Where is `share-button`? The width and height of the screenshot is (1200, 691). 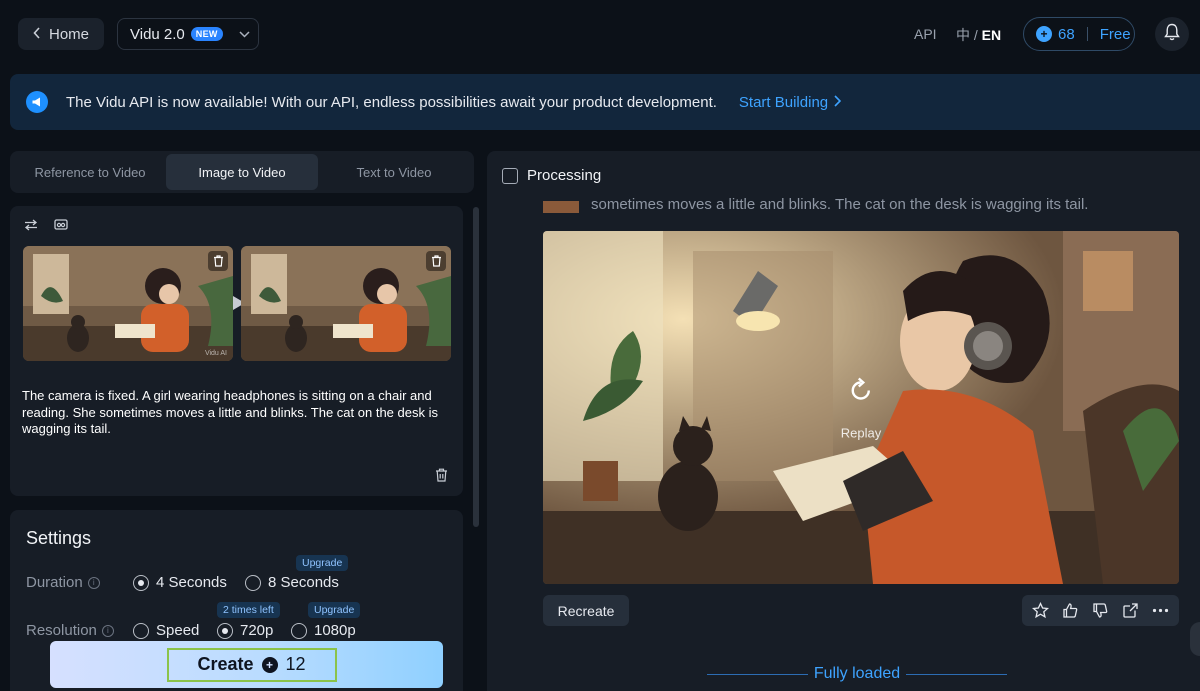 share-button is located at coordinates (1130, 611).